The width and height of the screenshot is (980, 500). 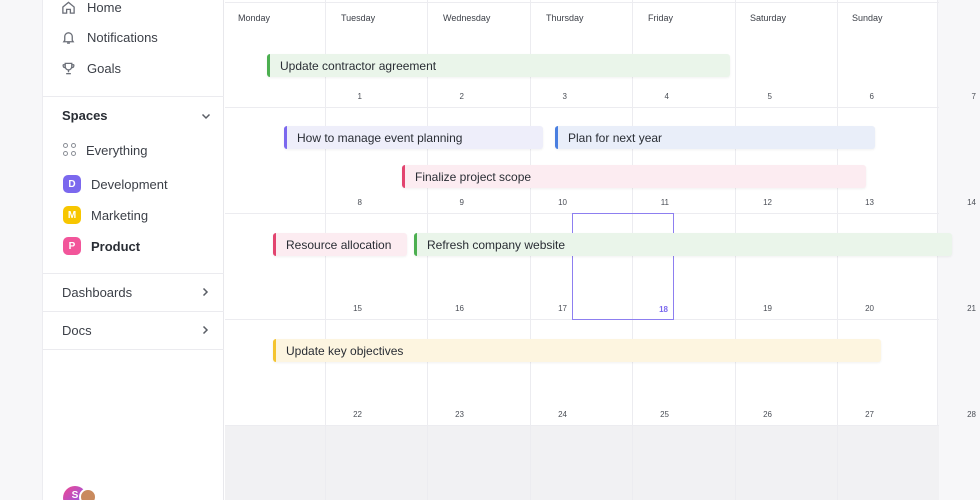 What do you see at coordinates (454, 414) in the screenshot?
I see `day-number: 23` at bounding box center [454, 414].